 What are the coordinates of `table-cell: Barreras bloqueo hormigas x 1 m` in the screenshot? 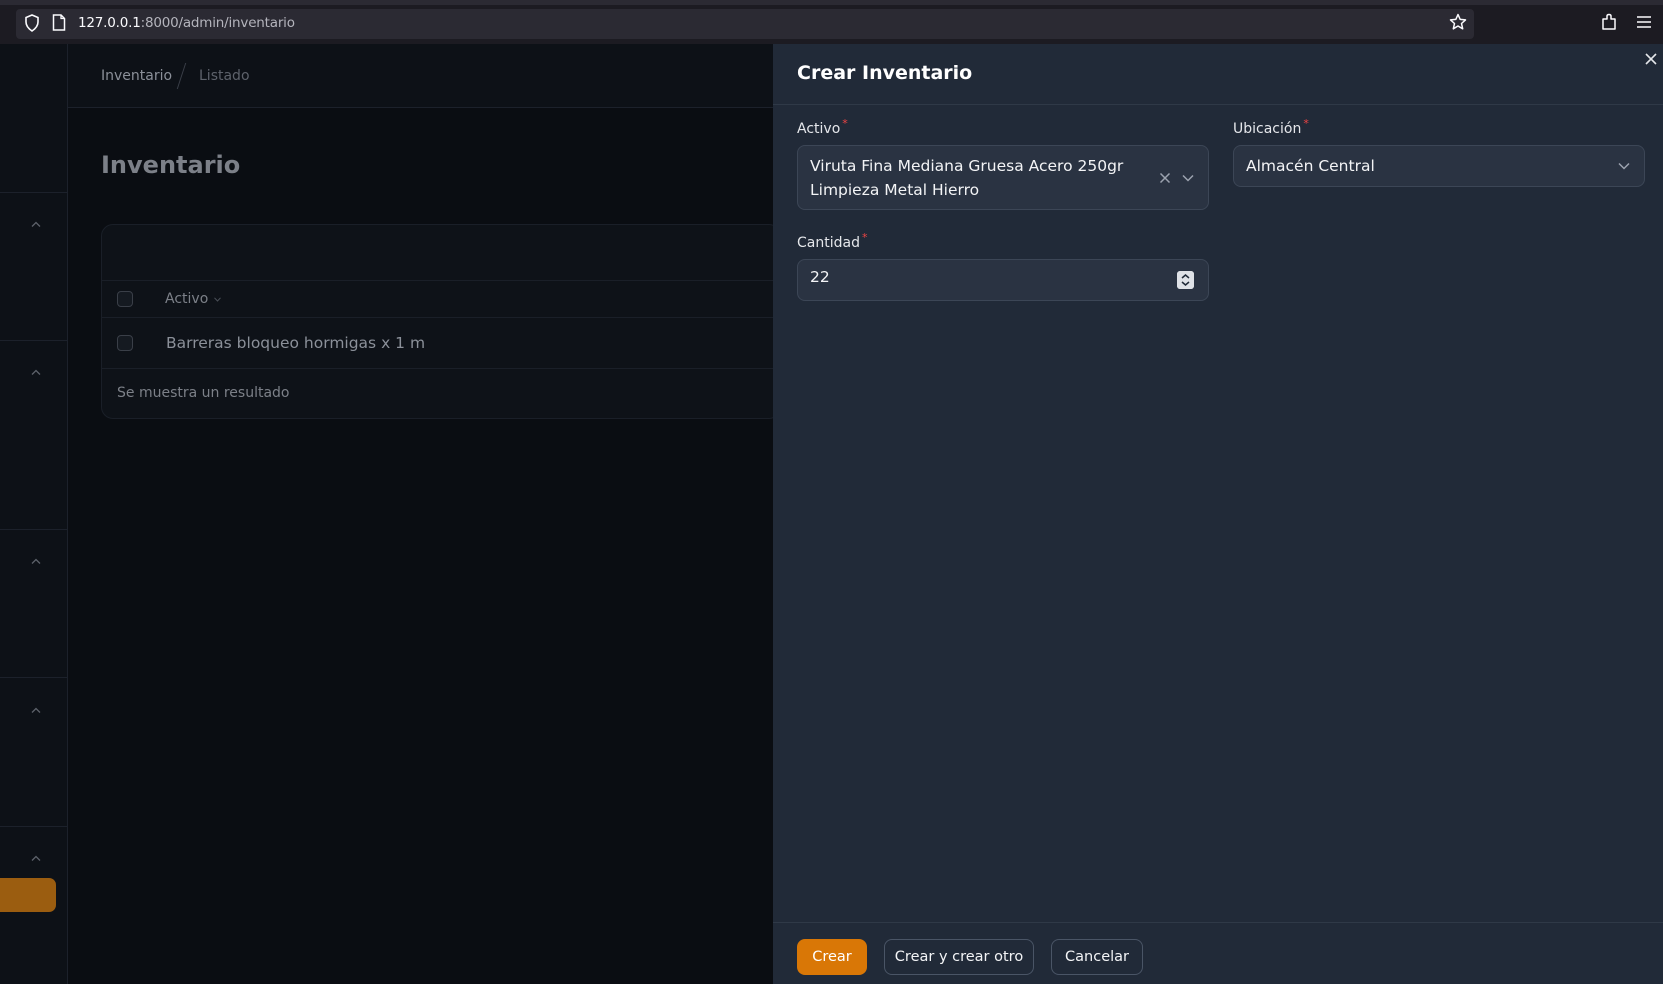 It's located at (295, 343).